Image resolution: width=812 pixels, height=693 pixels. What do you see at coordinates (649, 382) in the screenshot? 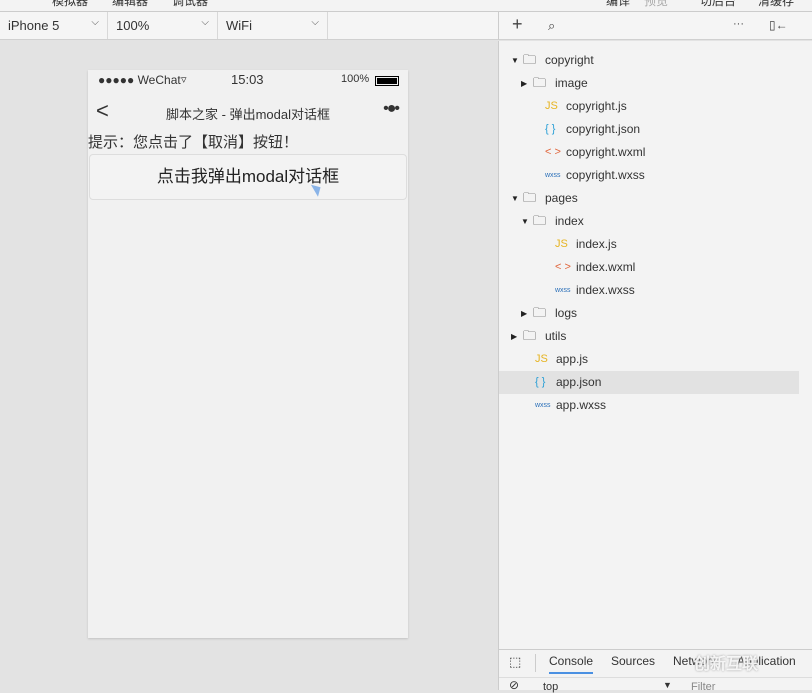
I see `tree-item: { } app.json` at bounding box center [649, 382].